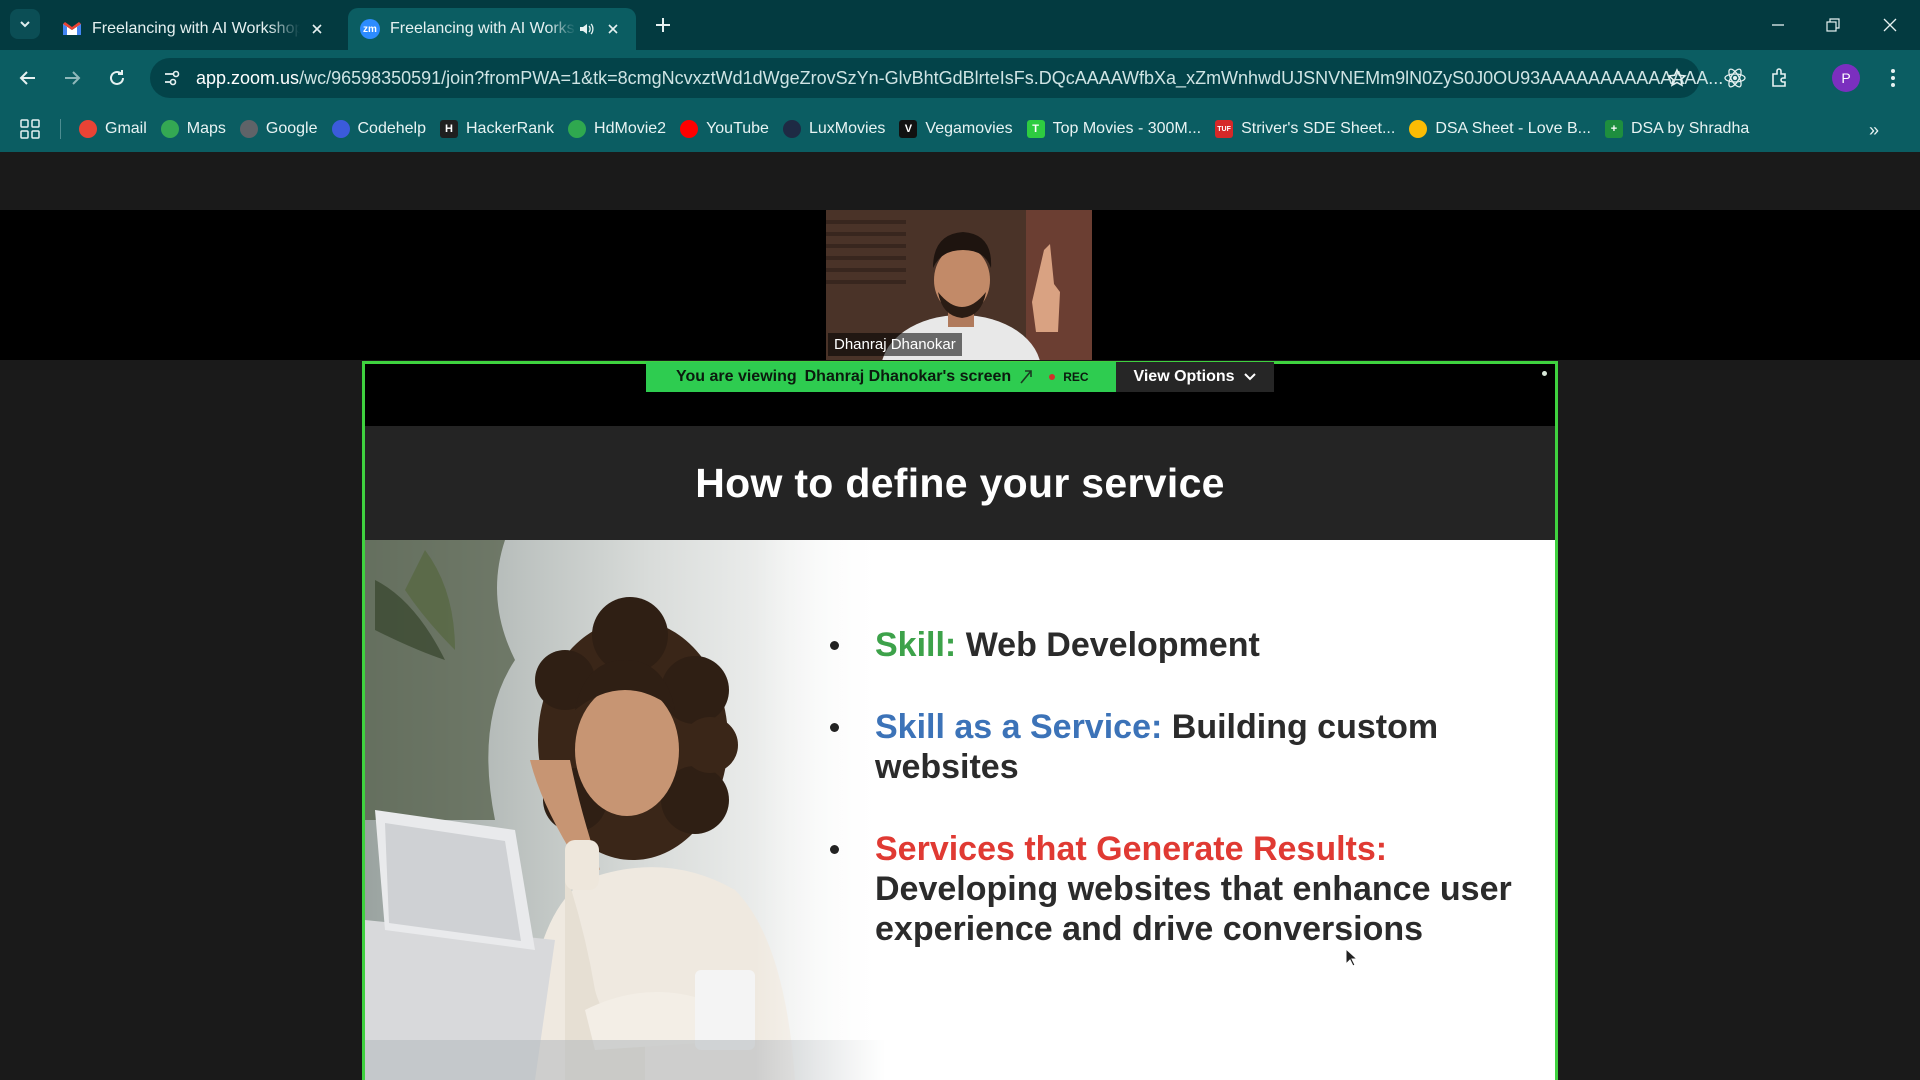 This screenshot has height=1080, width=1920. I want to click on bookmark-label: HdMovie2, so click(630, 128).